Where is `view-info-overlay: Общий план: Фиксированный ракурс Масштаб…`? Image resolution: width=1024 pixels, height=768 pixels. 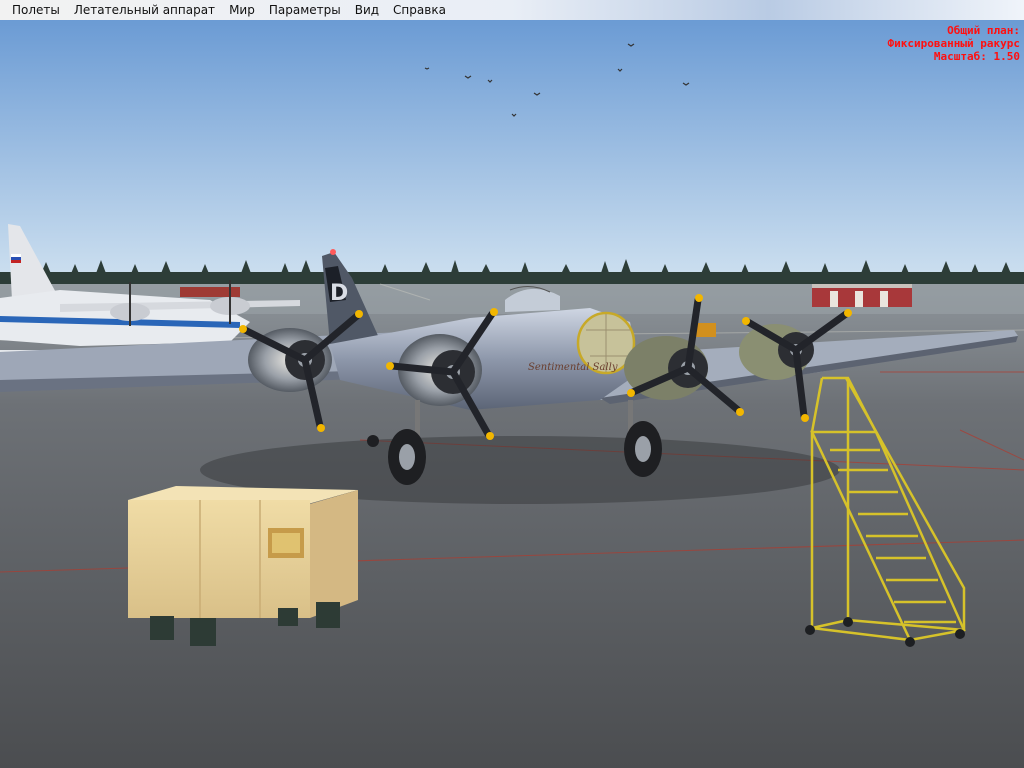
view-info-overlay: Общий план: Фиксированный ракурс Масштаб… is located at coordinates (954, 43).